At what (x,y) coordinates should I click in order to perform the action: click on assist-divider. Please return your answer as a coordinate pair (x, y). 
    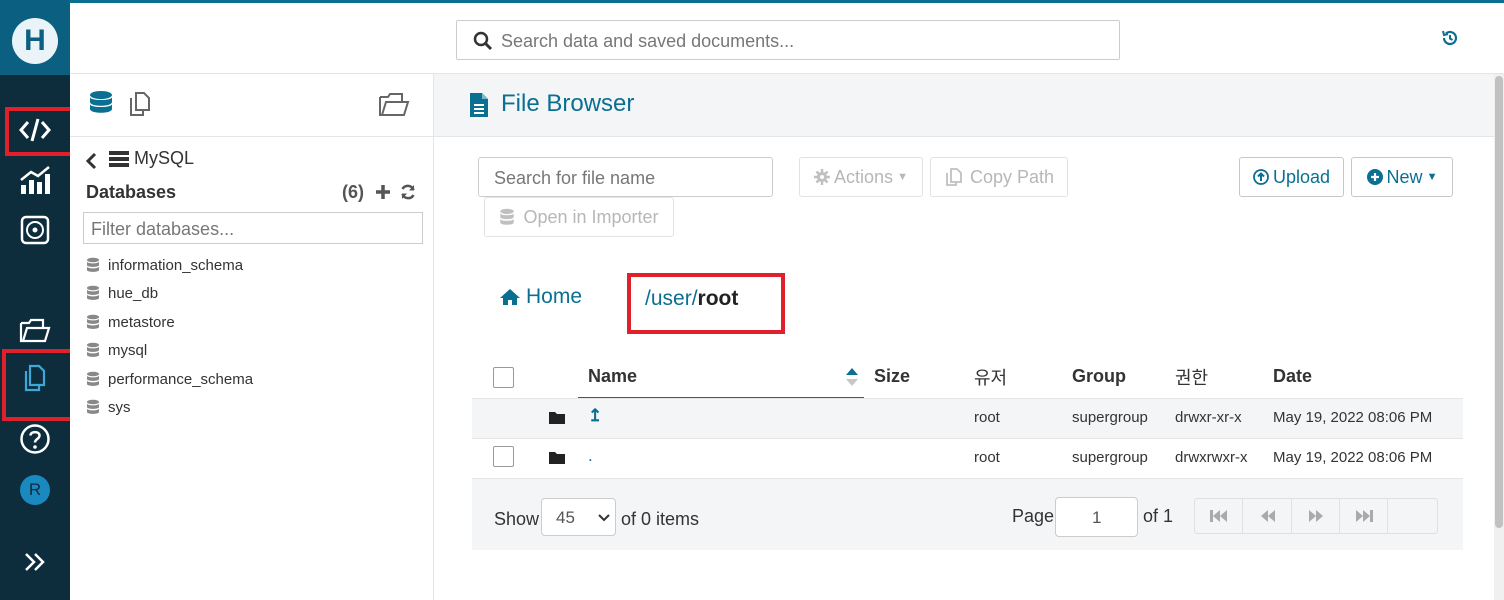
    Looking at the image, I should click on (252, 136).